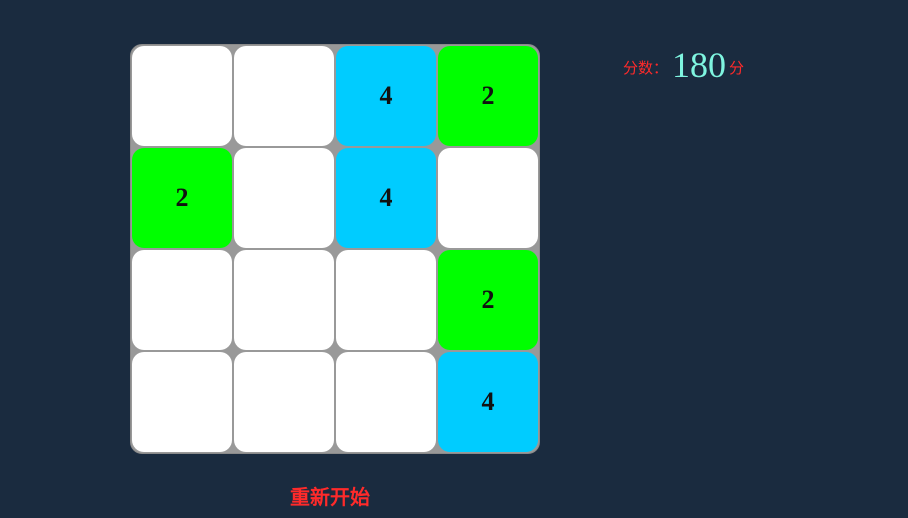  Describe the element at coordinates (336, 495) in the screenshot. I see `restart-button: 重新开始` at that location.